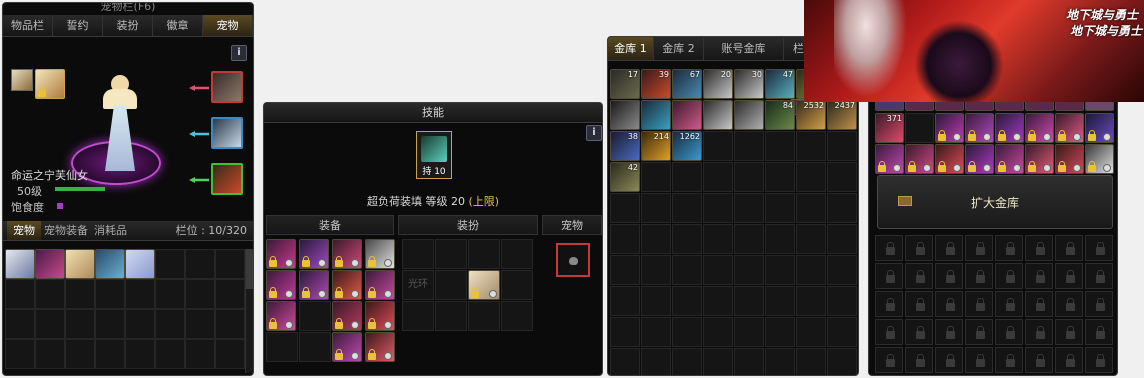  Describe the element at coordinates (842, 115) in the screenshot. I see `bank-item: 2437` at that location.